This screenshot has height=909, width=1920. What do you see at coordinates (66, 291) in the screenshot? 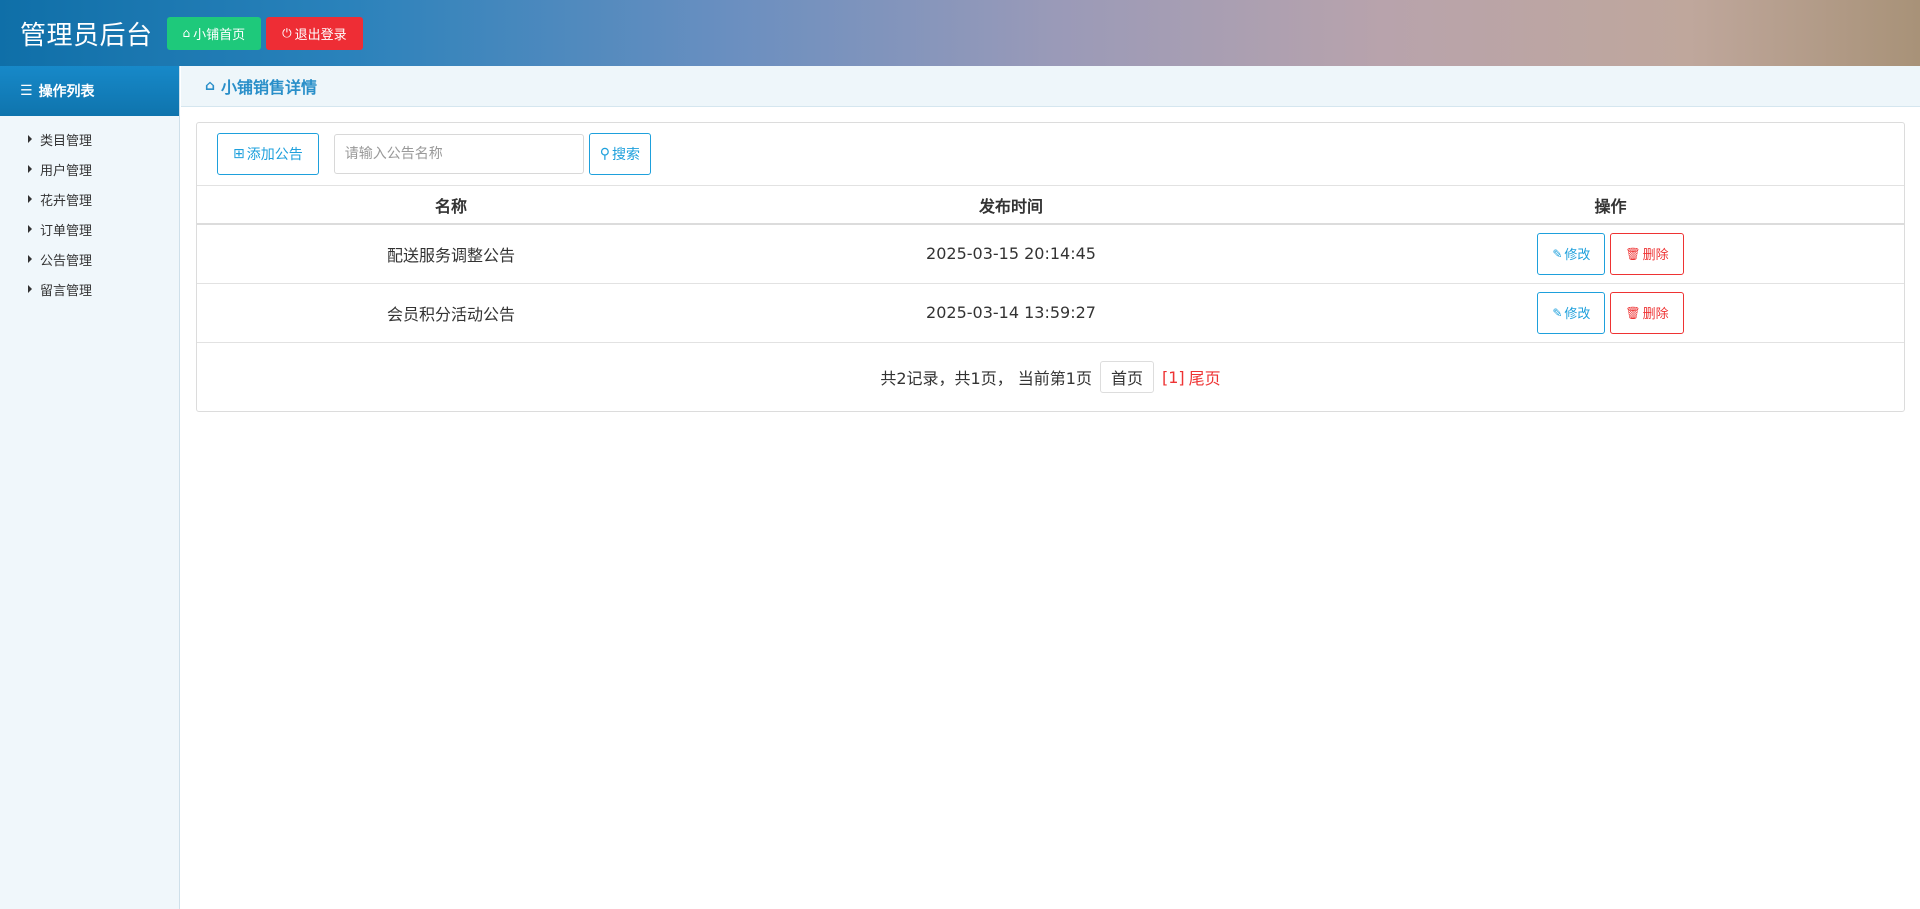
I see `sidebar-item-label: 留言管理` at bounding box center [66, 291].